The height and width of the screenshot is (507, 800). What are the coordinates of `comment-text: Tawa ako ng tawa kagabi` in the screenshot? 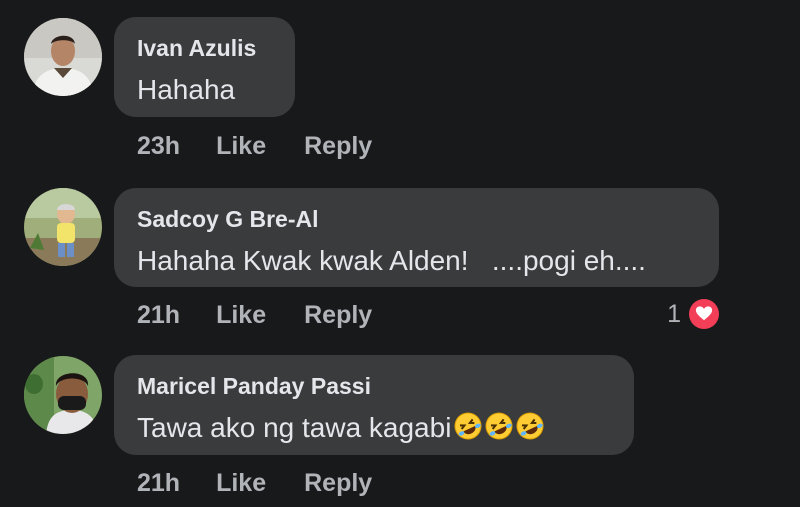 It's located at (374, 430).